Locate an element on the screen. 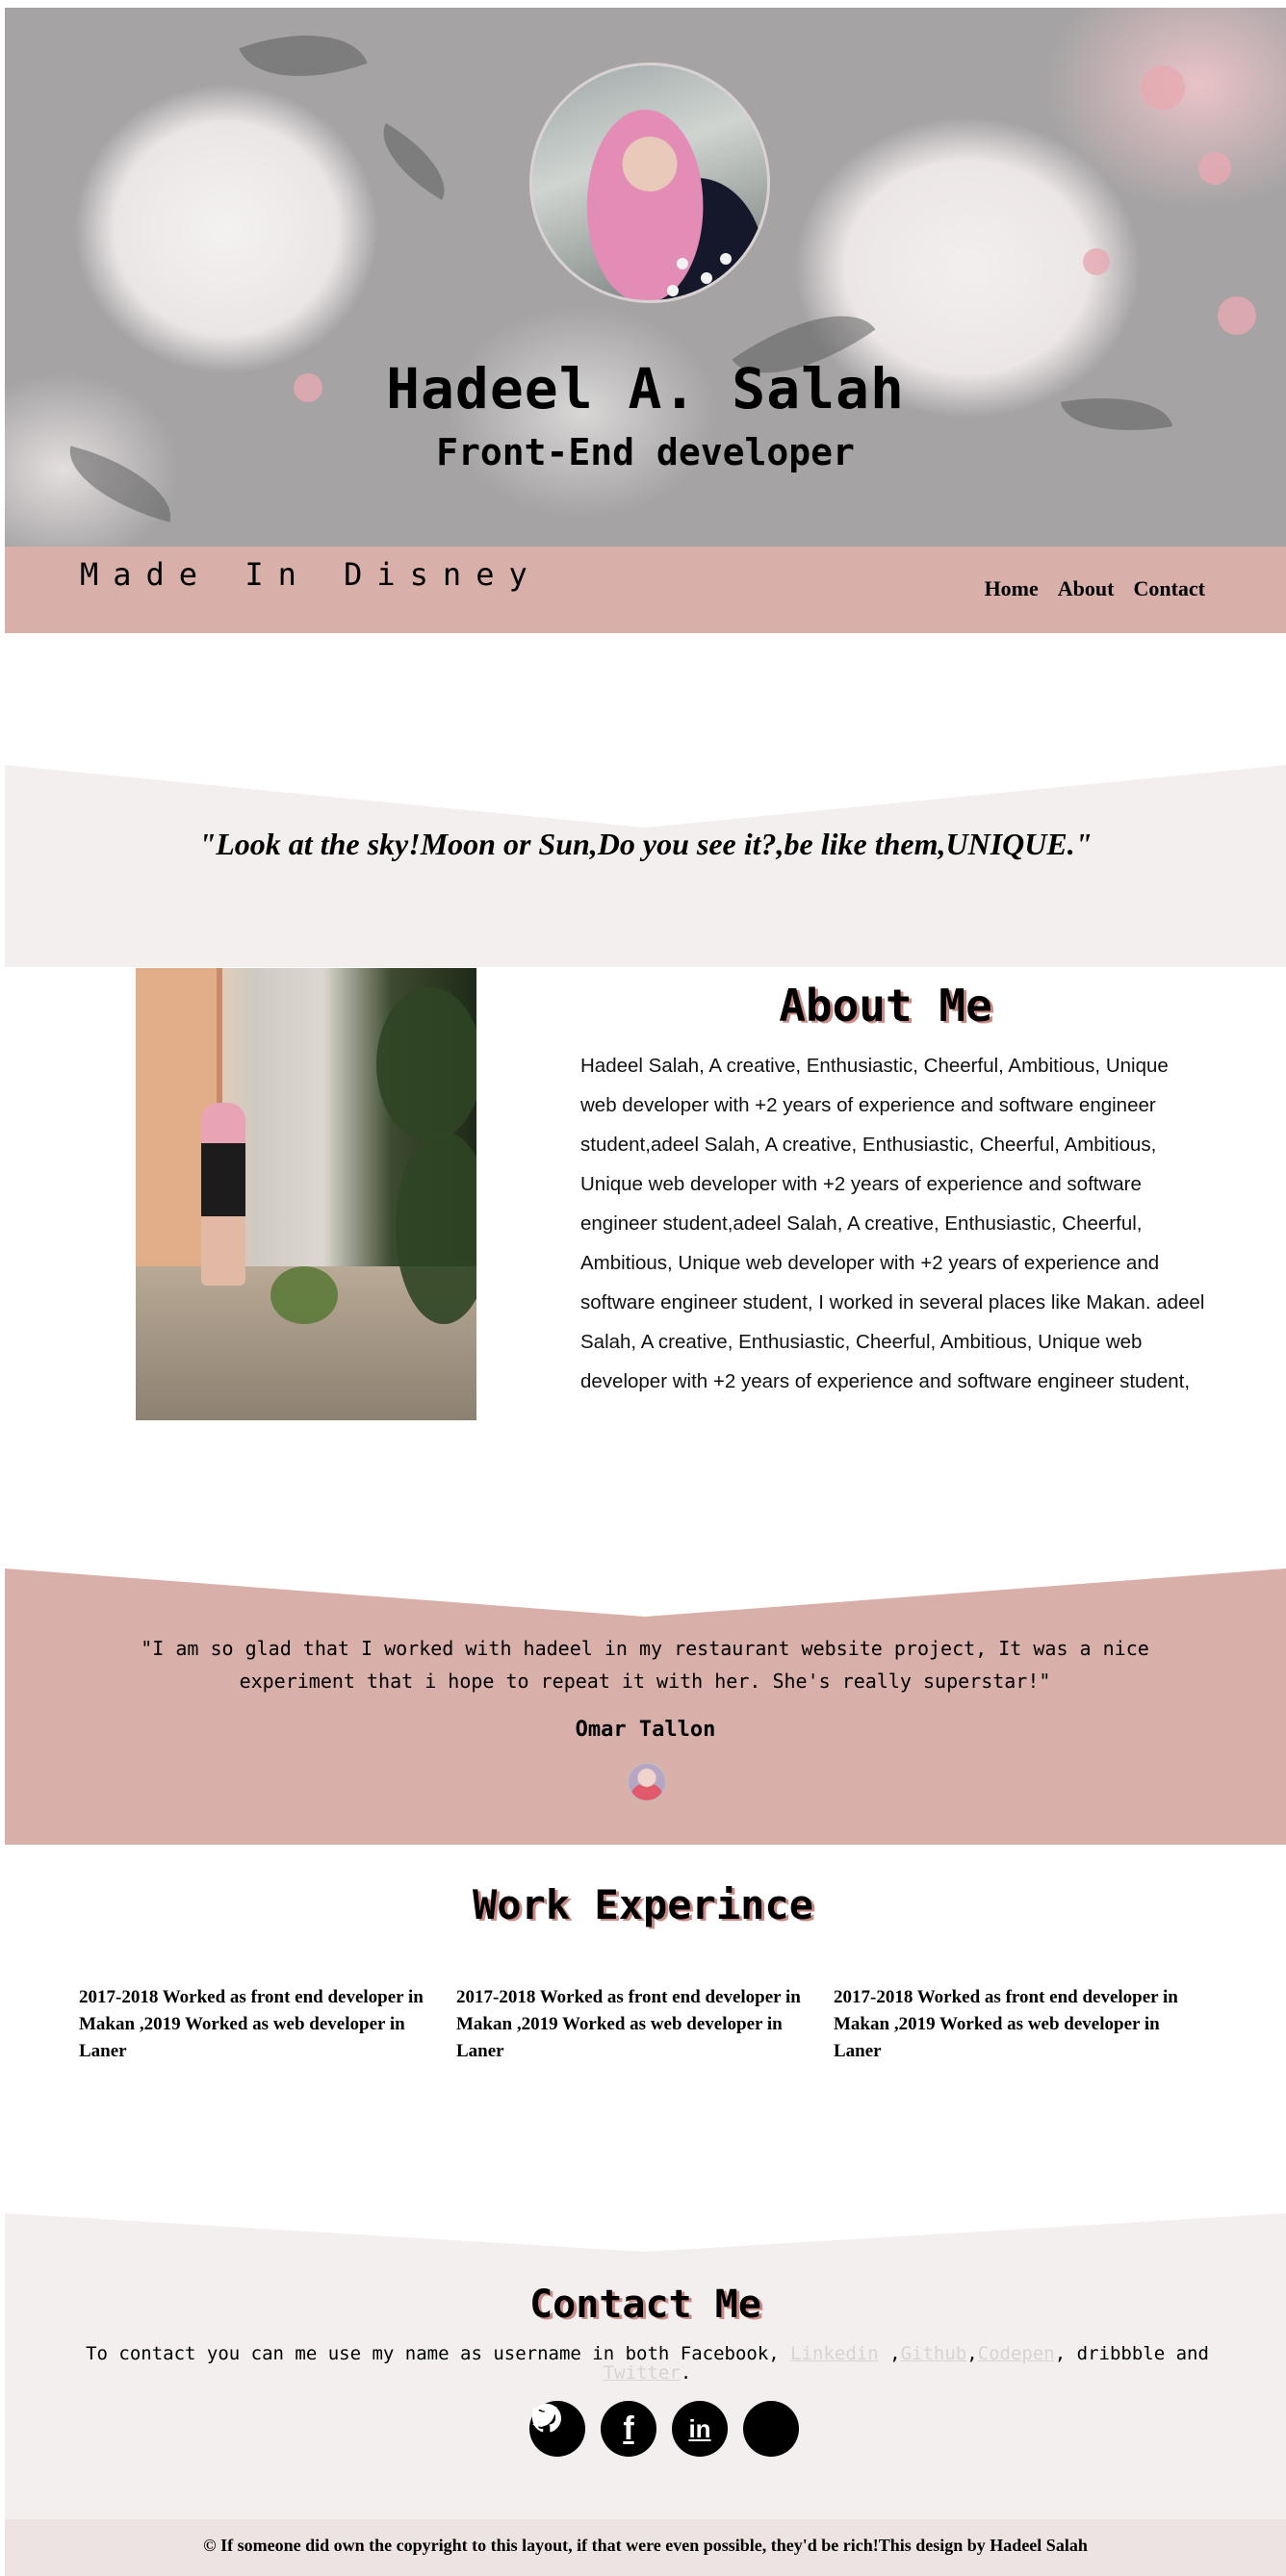 The width and height of the screenshot is (1286, 2576). contact-link-twitter: Twitter is located at coordinates (642, 2373).